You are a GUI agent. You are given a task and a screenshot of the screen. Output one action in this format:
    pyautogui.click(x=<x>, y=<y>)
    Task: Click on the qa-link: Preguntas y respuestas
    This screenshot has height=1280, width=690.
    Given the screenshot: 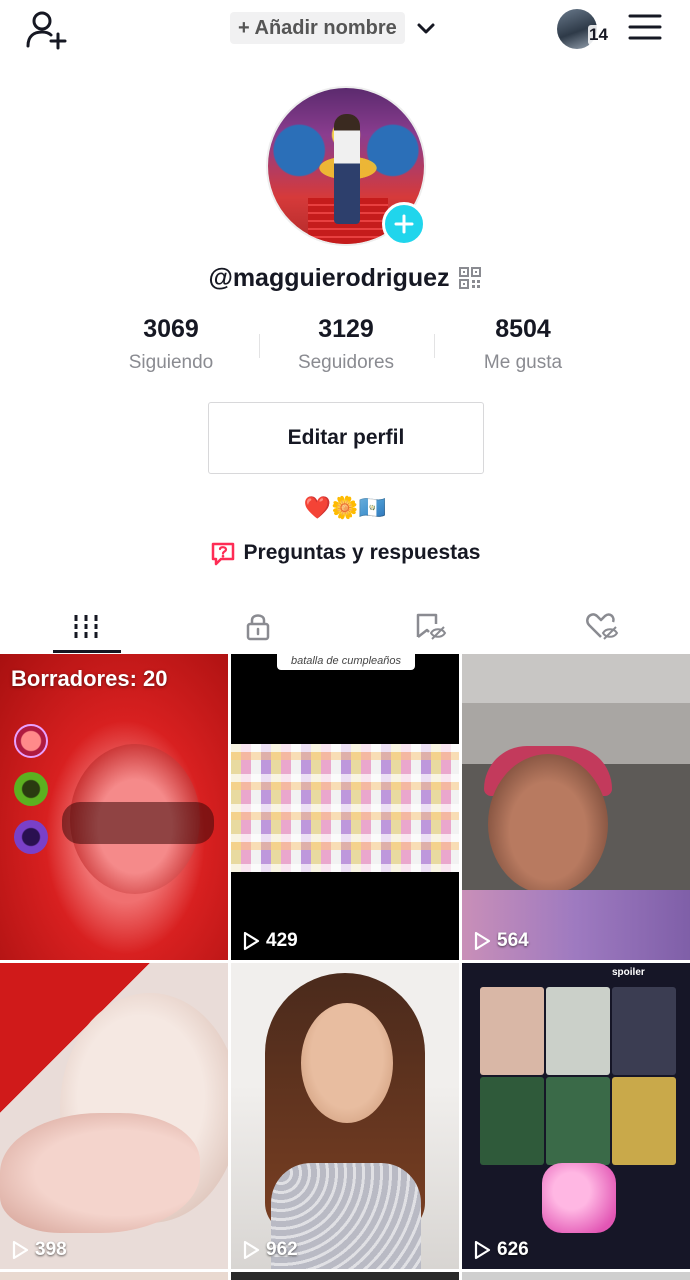 What is the action you would take?
    pyautogui.click(x=345, y=553)
    